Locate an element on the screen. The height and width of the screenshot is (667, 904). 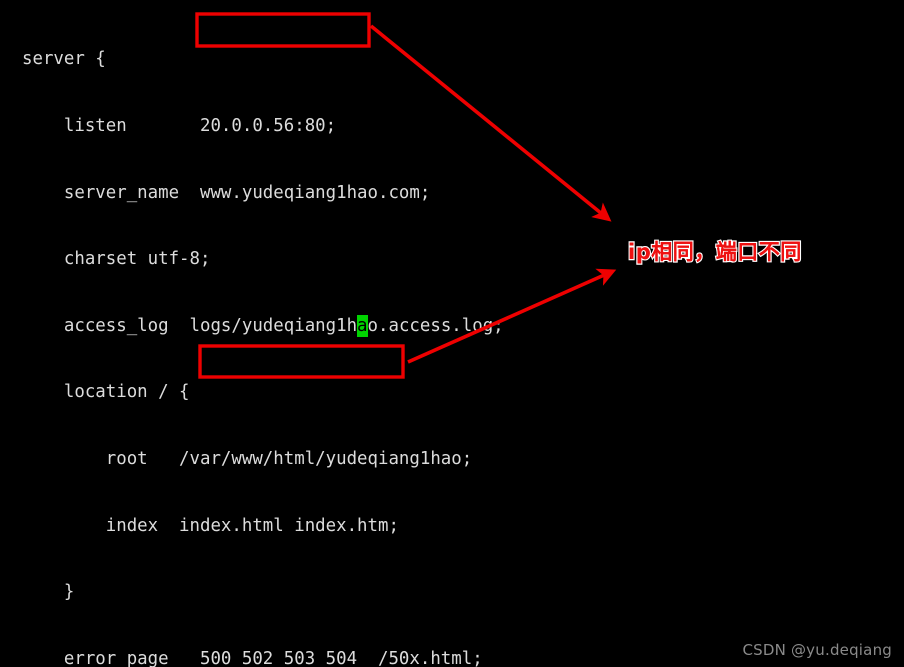
code-line: server_name www.yudeqiang1hao.com; is located at coordinates (226, 192).